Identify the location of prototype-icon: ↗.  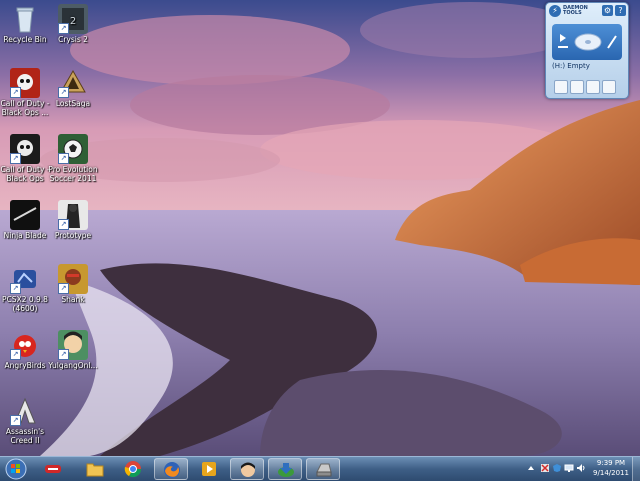
(73, 215).